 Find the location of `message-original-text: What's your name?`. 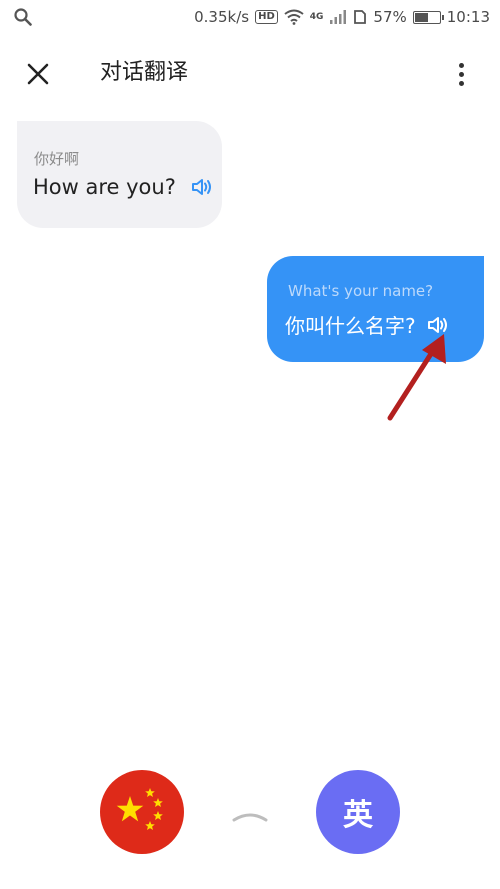

message-original-text: What's your name? is located at coordinates (361, 291).